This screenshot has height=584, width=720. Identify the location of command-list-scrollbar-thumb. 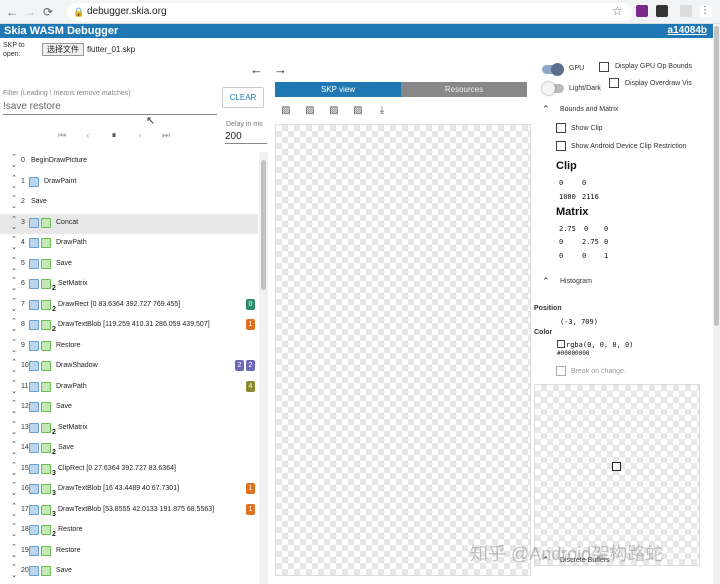
(263, 225).